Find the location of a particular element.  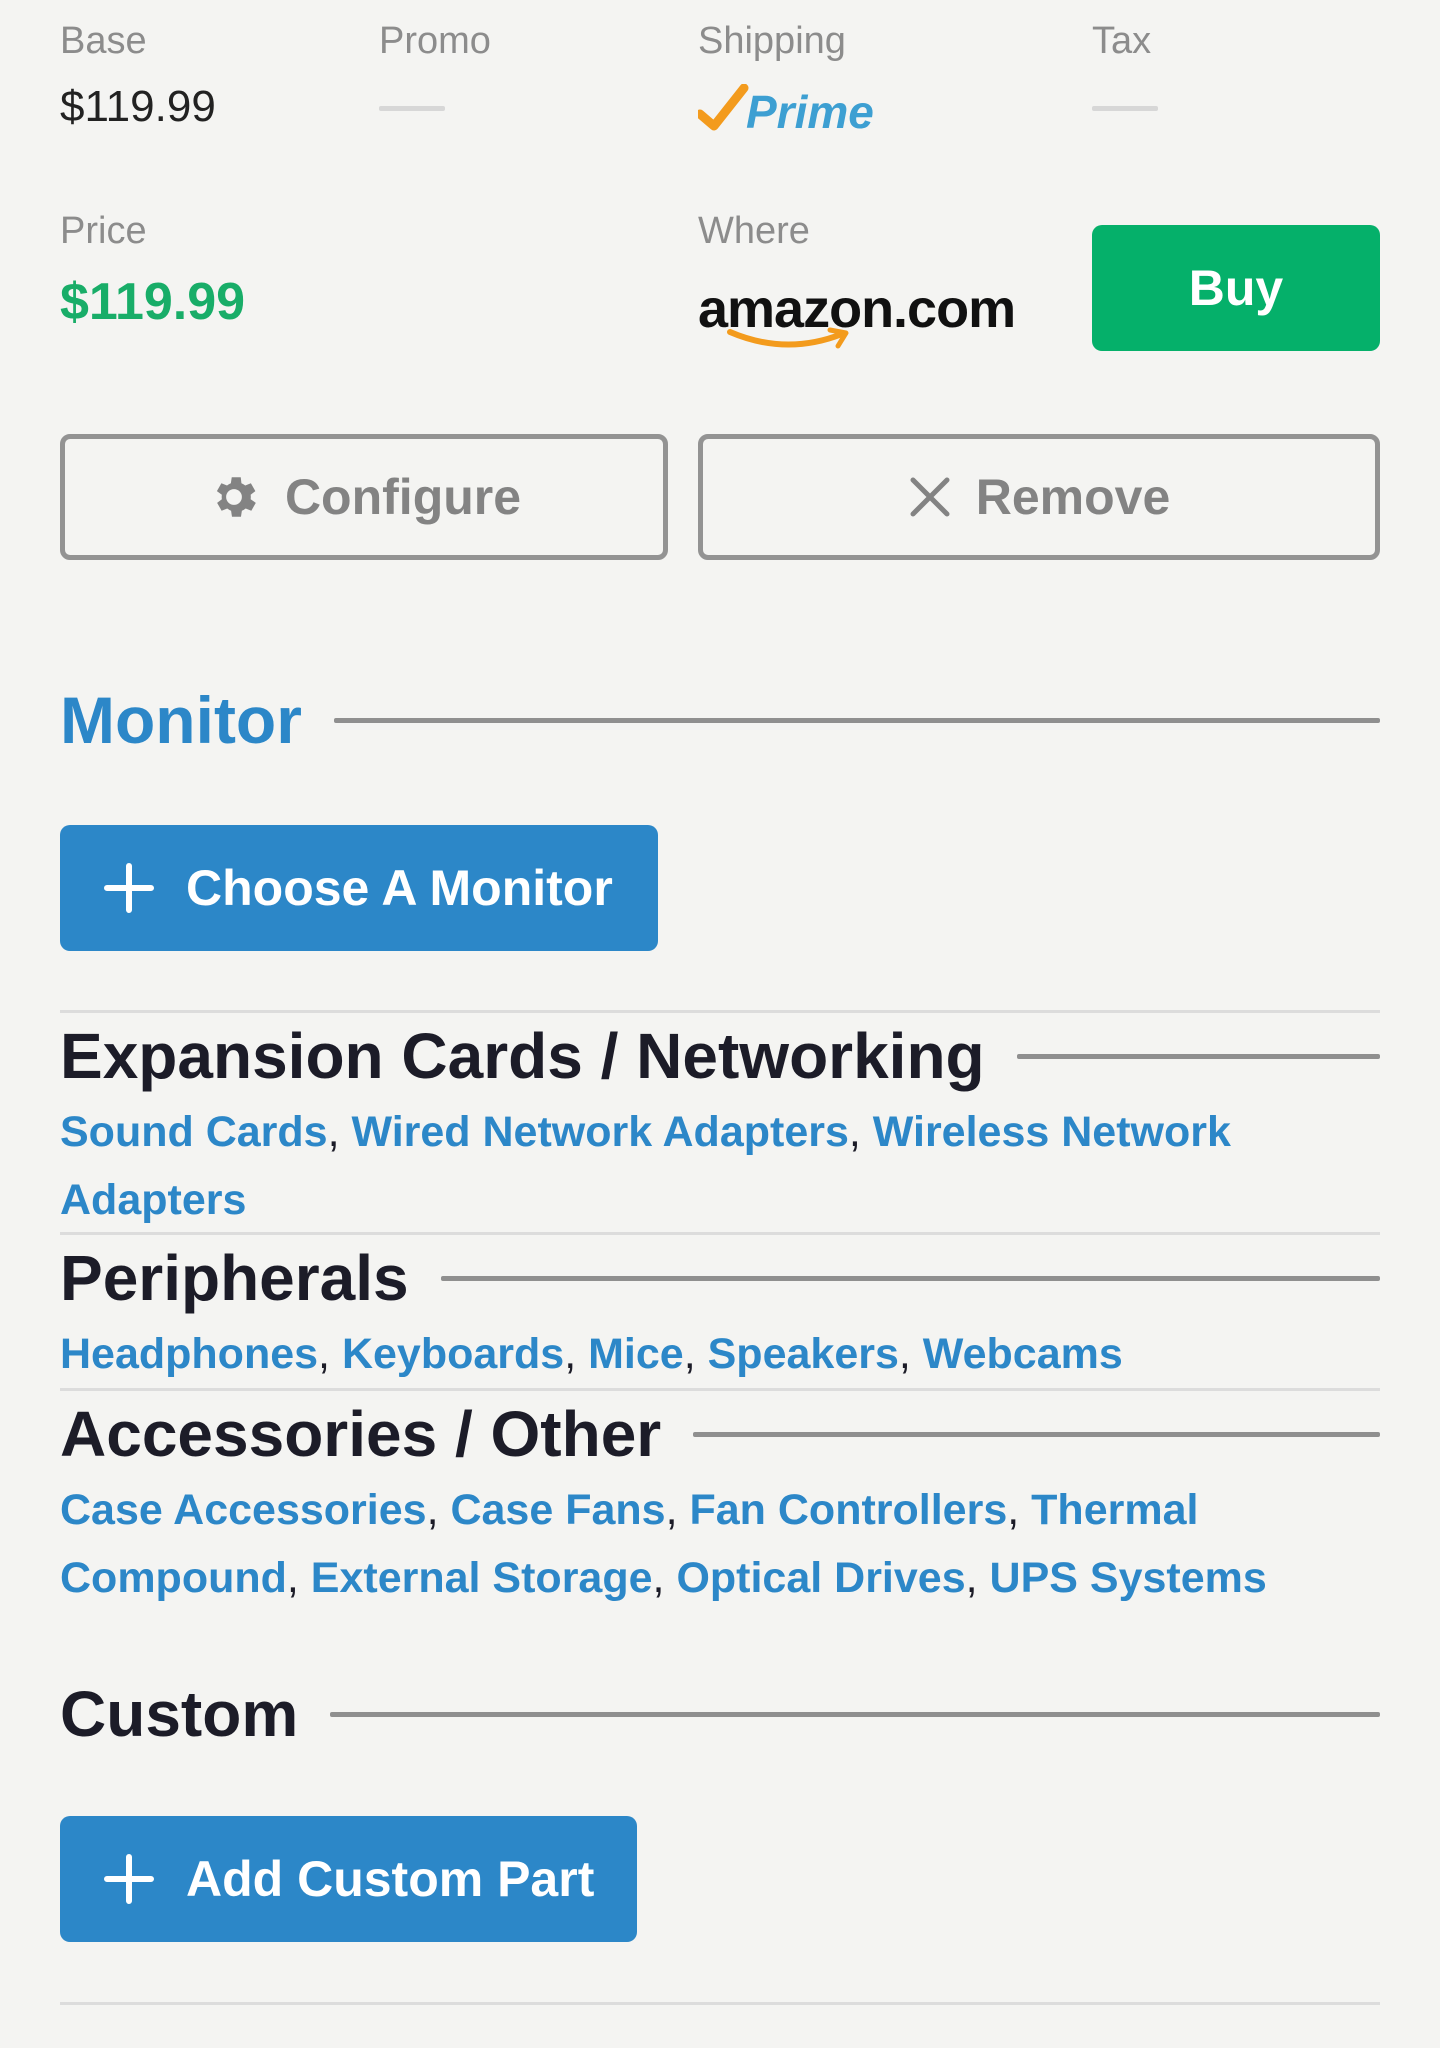

link-optical-drives: Optical Drives is located at coordinates (820, 1578).